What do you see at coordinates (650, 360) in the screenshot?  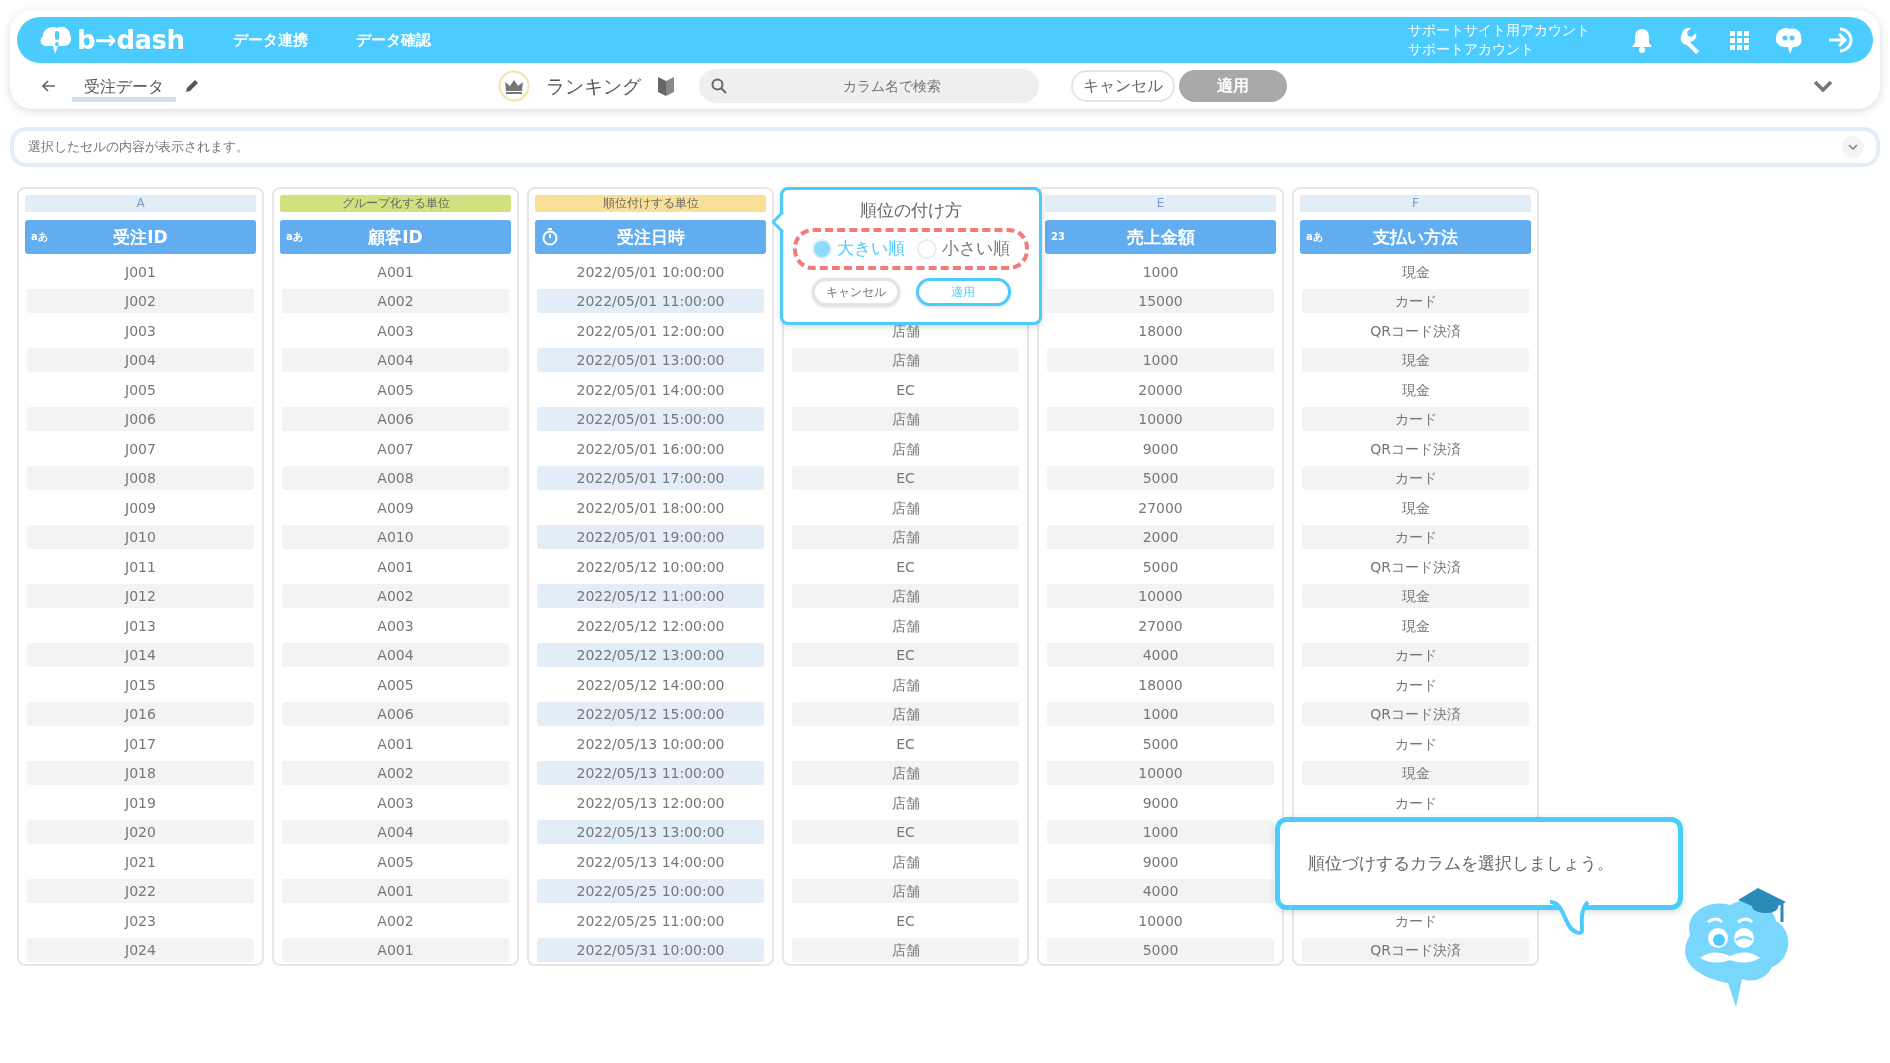 I see `table-cell: 2022/05/01 13:00:00` at bounding box center [650, 360].